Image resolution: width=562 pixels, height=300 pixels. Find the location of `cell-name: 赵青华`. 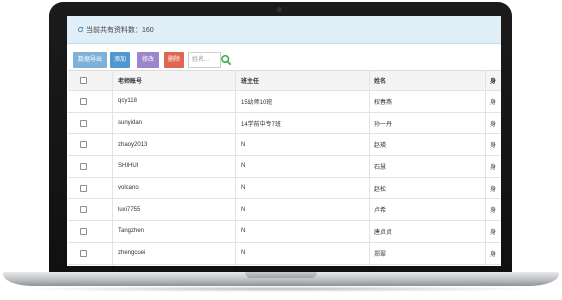

cell-name: 赵青华 is located at coordinates (383, 266).